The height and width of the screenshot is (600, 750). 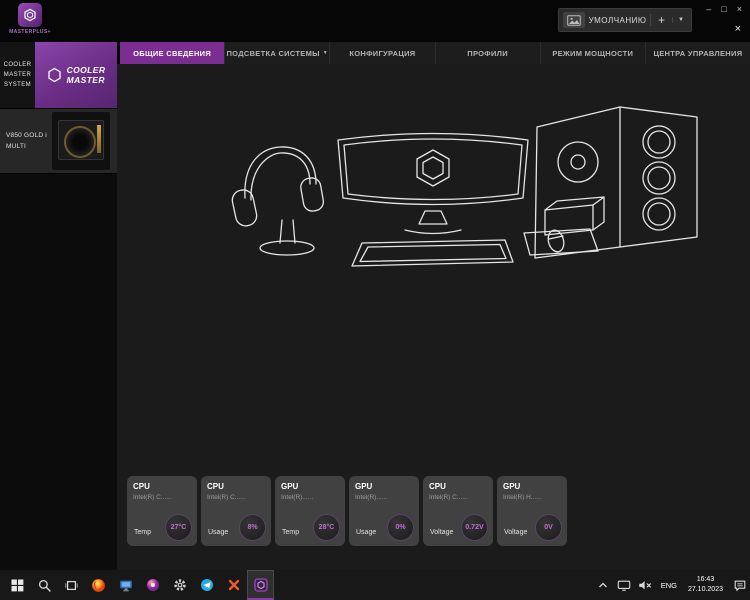 What do you see at coordinates (738, 29) in the screenshot?
I see `panel-close-button: ×` at bounding box center [738, 29].